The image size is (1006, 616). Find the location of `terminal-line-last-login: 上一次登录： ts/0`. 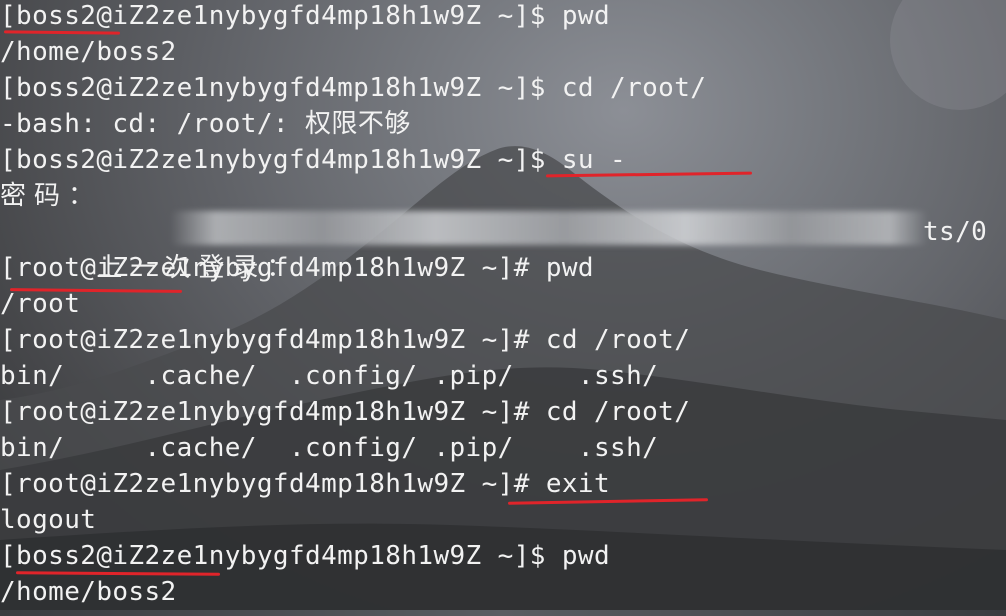

terminal-line-last-login: 上一次登录： ts/0 is located at coordinates (503, 248).